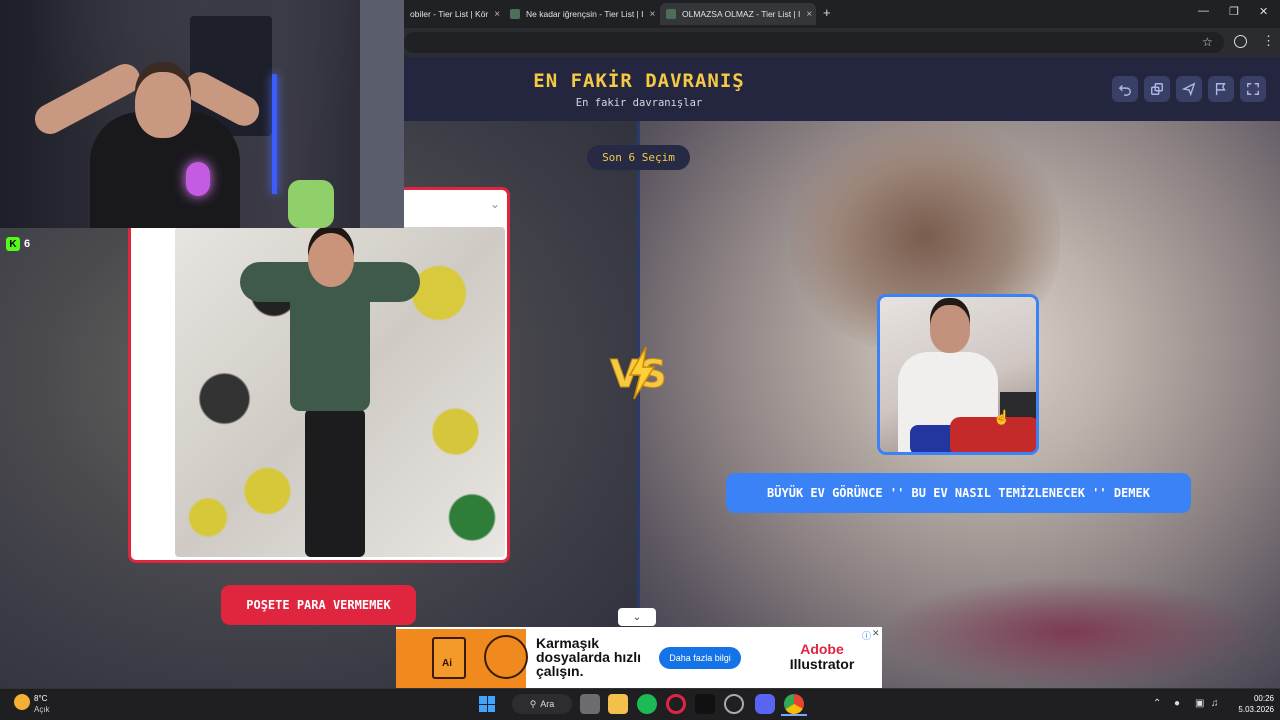  What do you see at coordinates (734, 704) in the screenshot?
I see `app-icon` at bounding box center [734, 704].